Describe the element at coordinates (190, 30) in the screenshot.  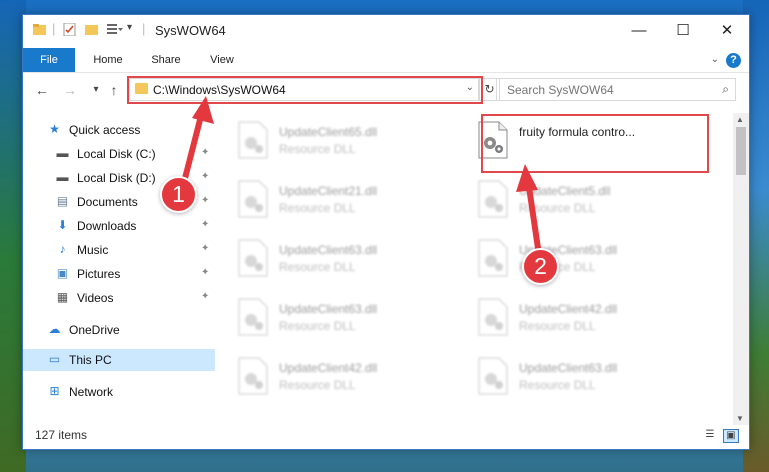
I see `window-title: SysWOW64` at that location.